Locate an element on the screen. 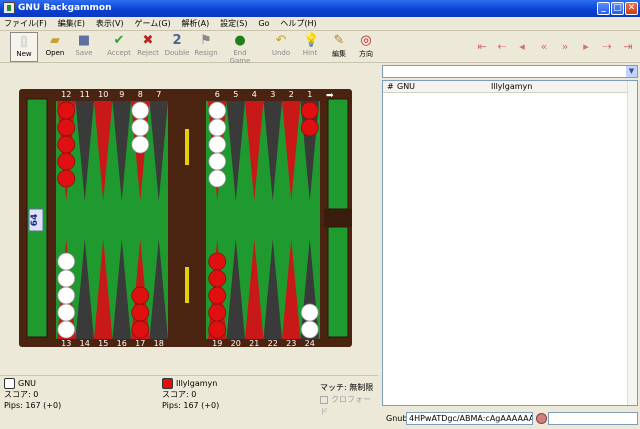 This screenshot has width=640, height=429. point-number: 5 is located at coordinates (235, 94).